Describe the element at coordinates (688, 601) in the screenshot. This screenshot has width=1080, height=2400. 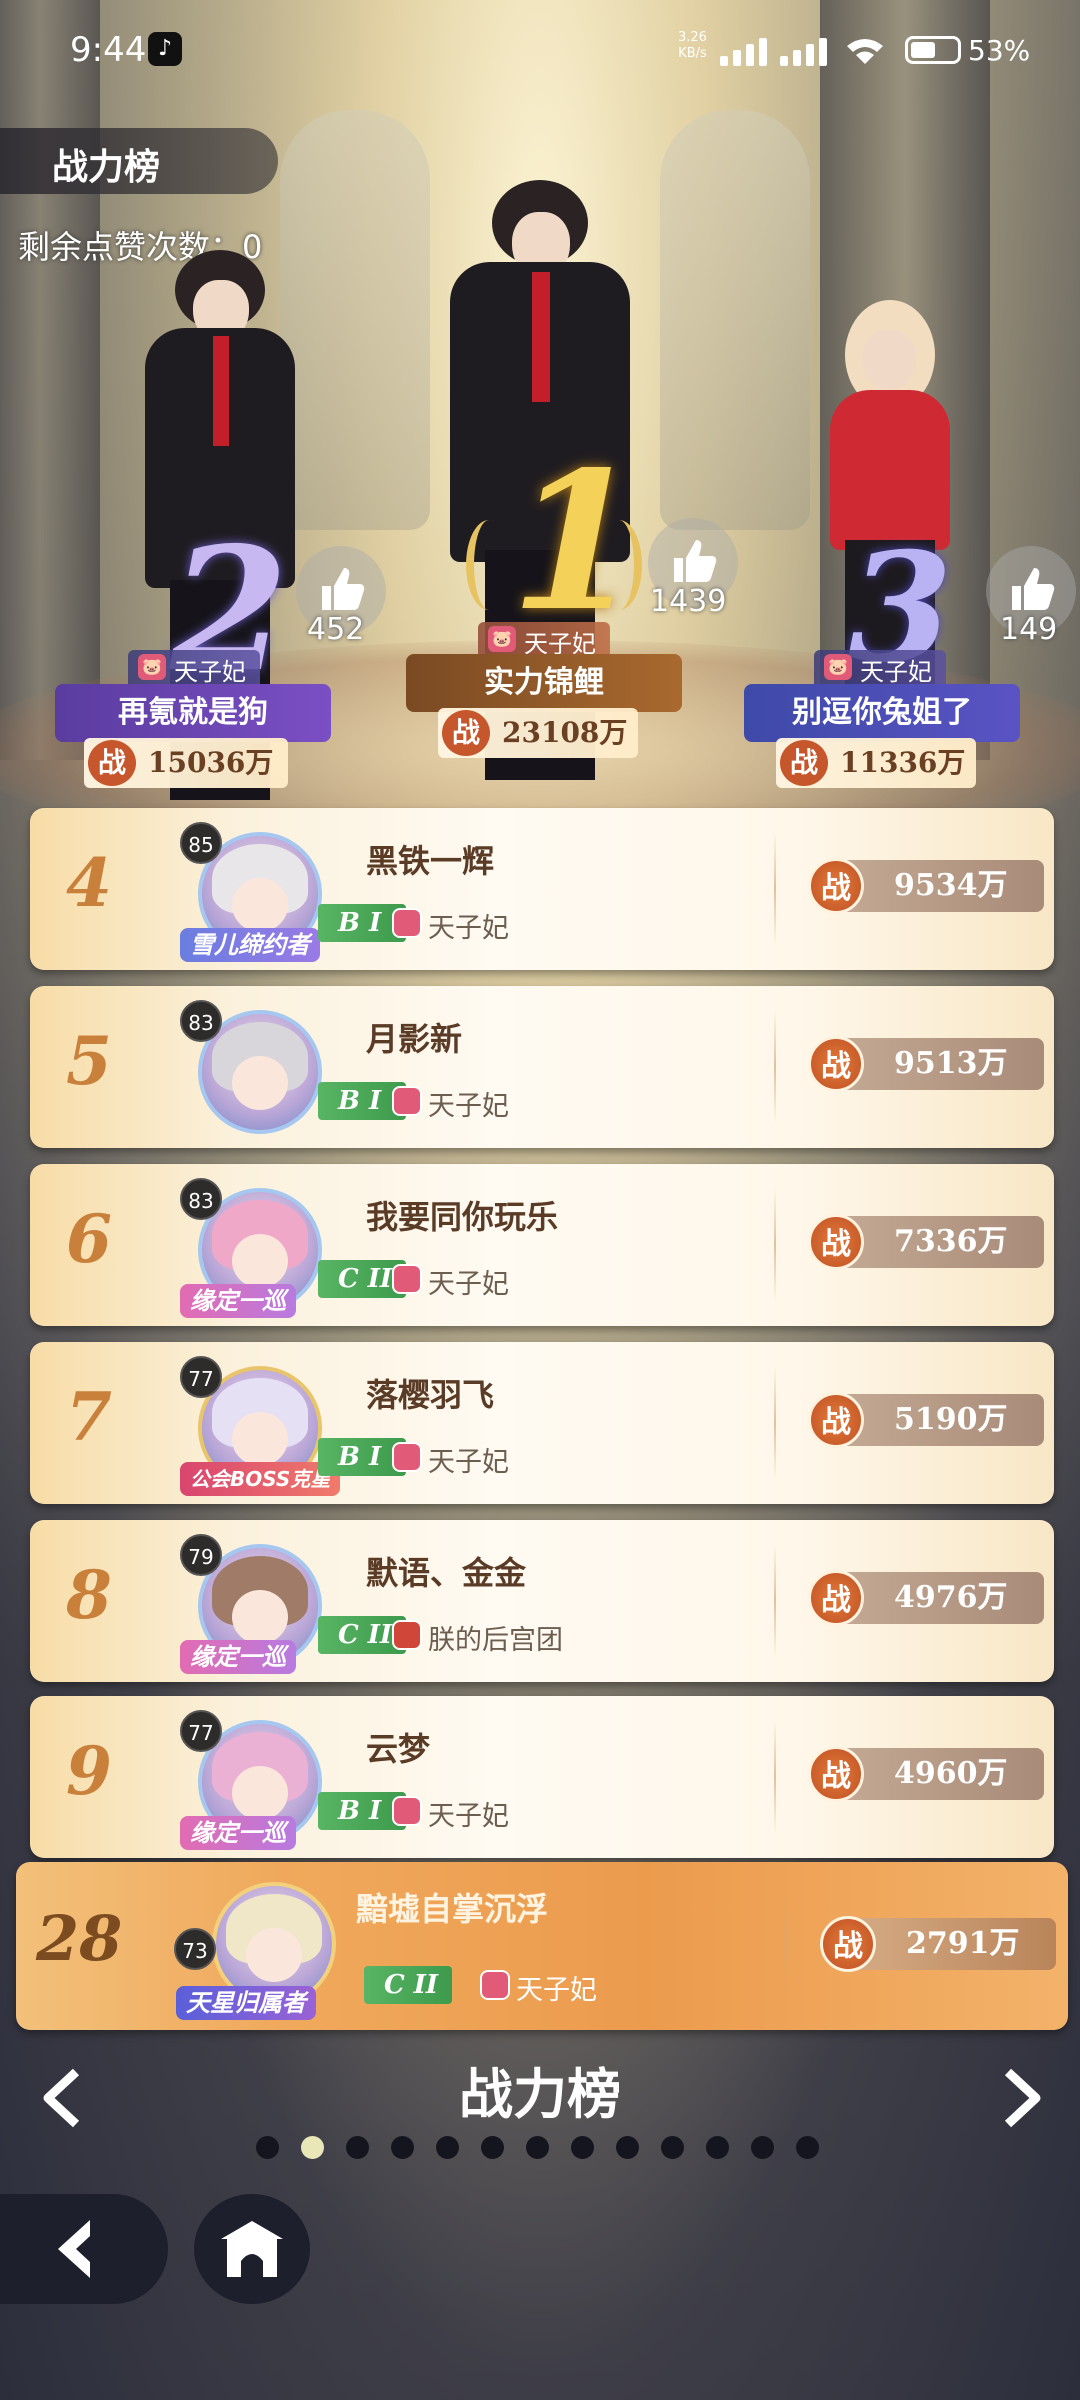
I see `like-count-rank-1: 1439` at that location.